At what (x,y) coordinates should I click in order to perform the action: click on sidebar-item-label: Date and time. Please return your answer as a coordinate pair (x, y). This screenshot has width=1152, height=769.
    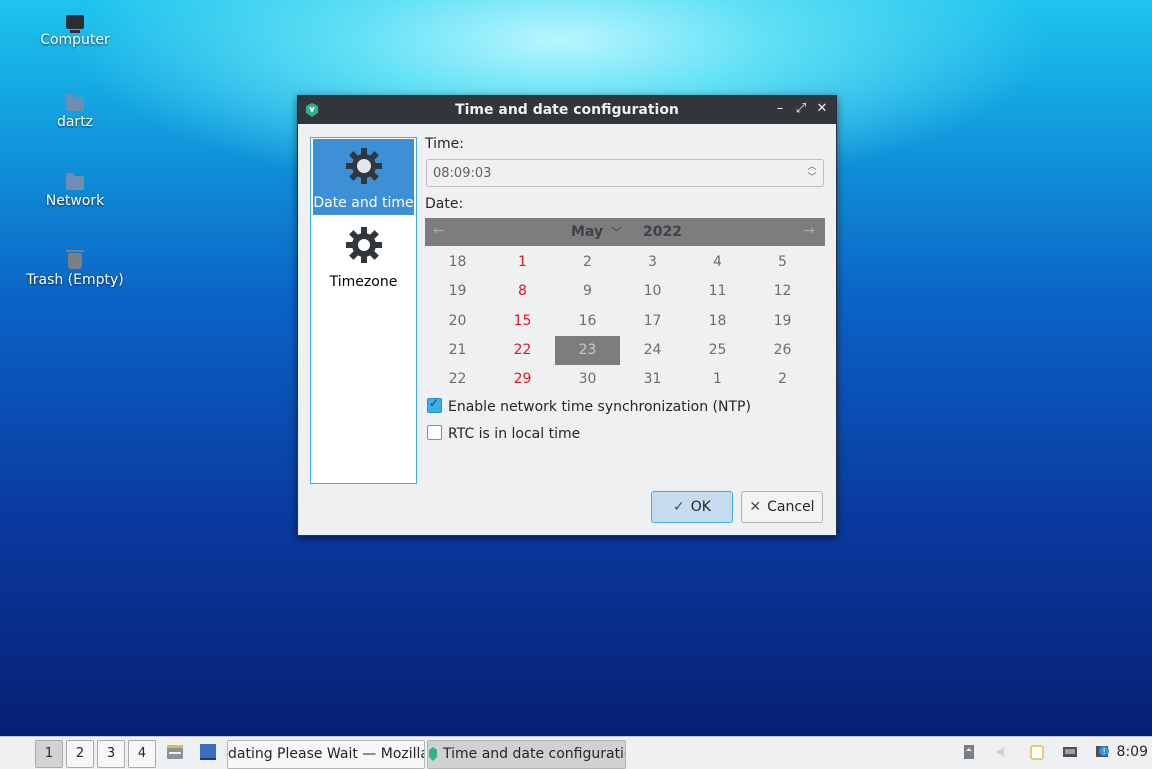
    Looking at the image, I should click on (363, 203).